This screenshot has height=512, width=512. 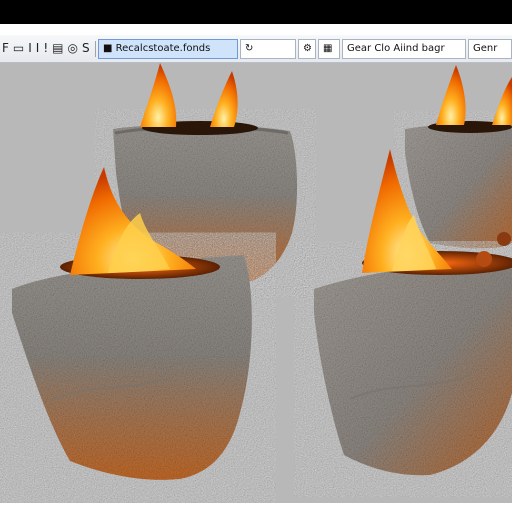 I want to click on tool-label-f: F, so click(x=5, y=48).